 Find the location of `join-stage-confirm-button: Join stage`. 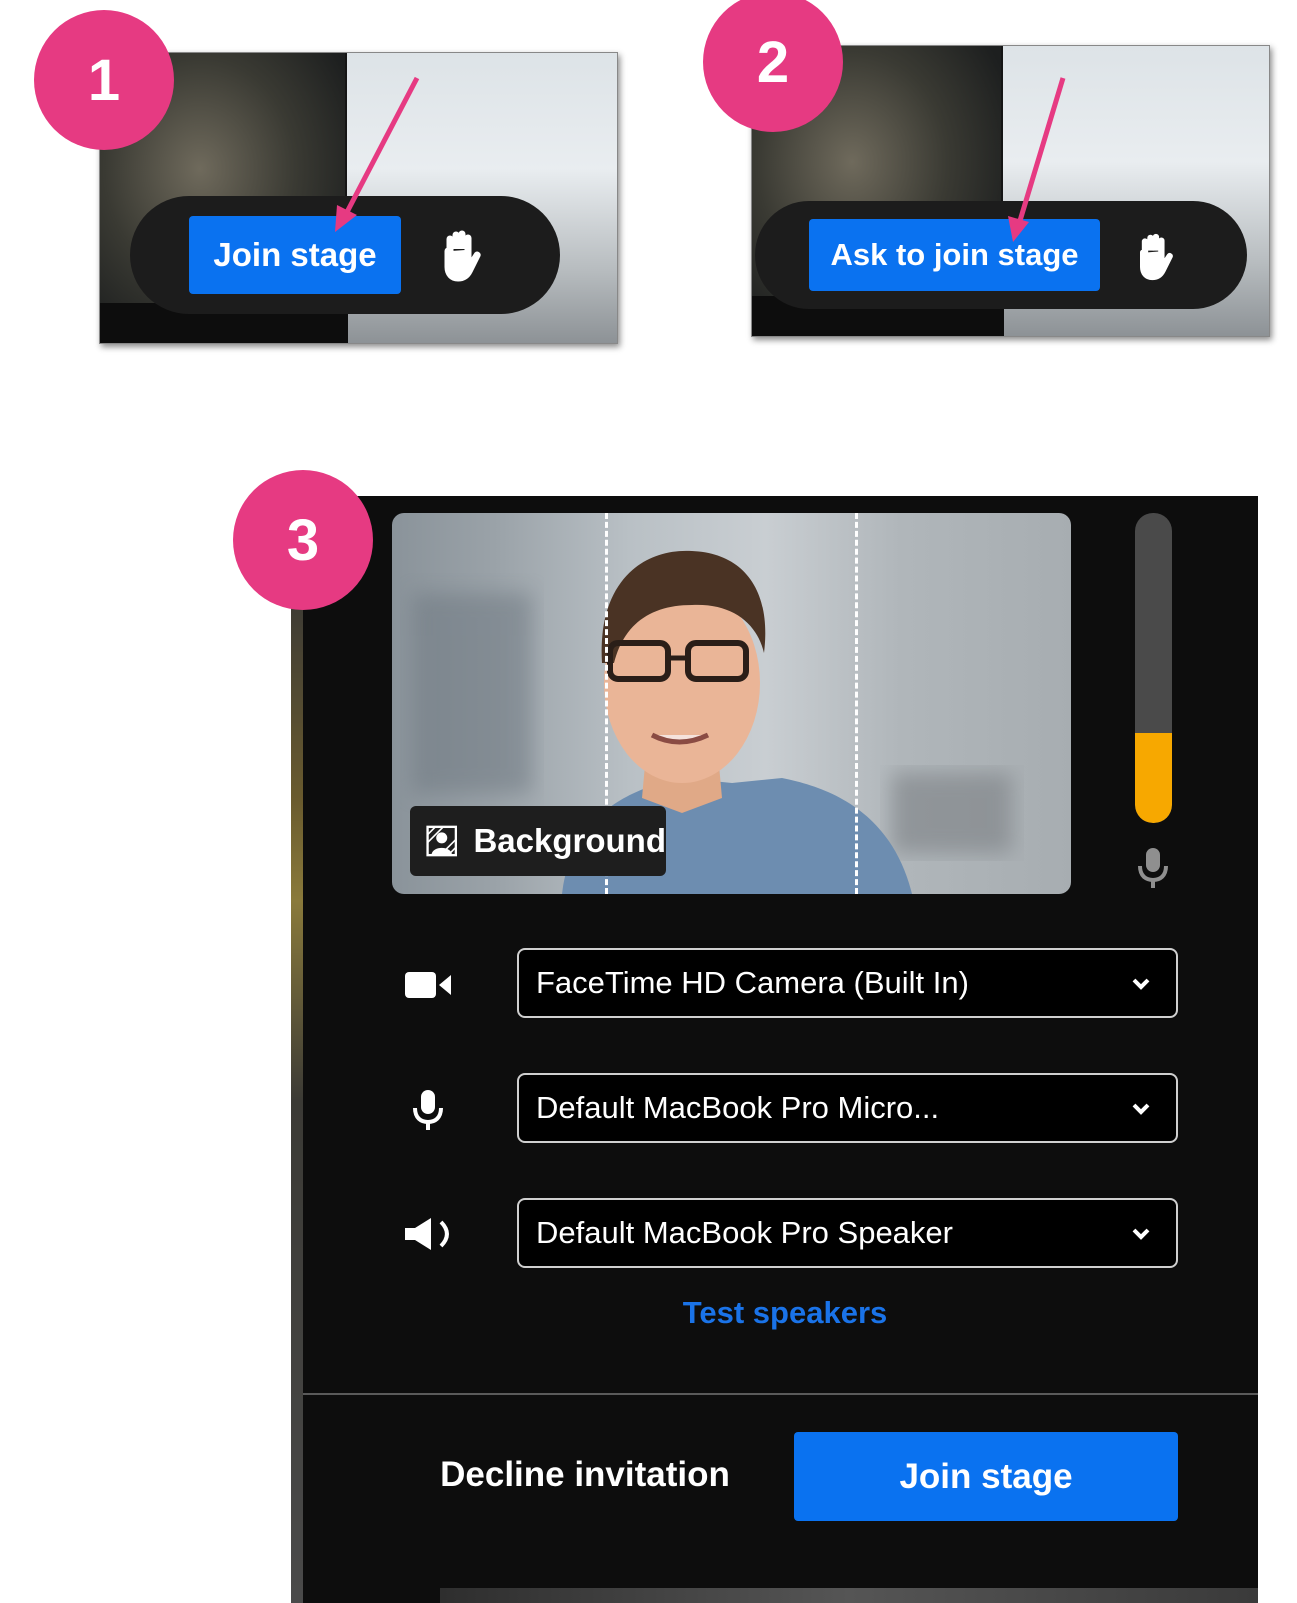

join-stage-confirm-button: Join stage is located at coordinates (986, 1476).